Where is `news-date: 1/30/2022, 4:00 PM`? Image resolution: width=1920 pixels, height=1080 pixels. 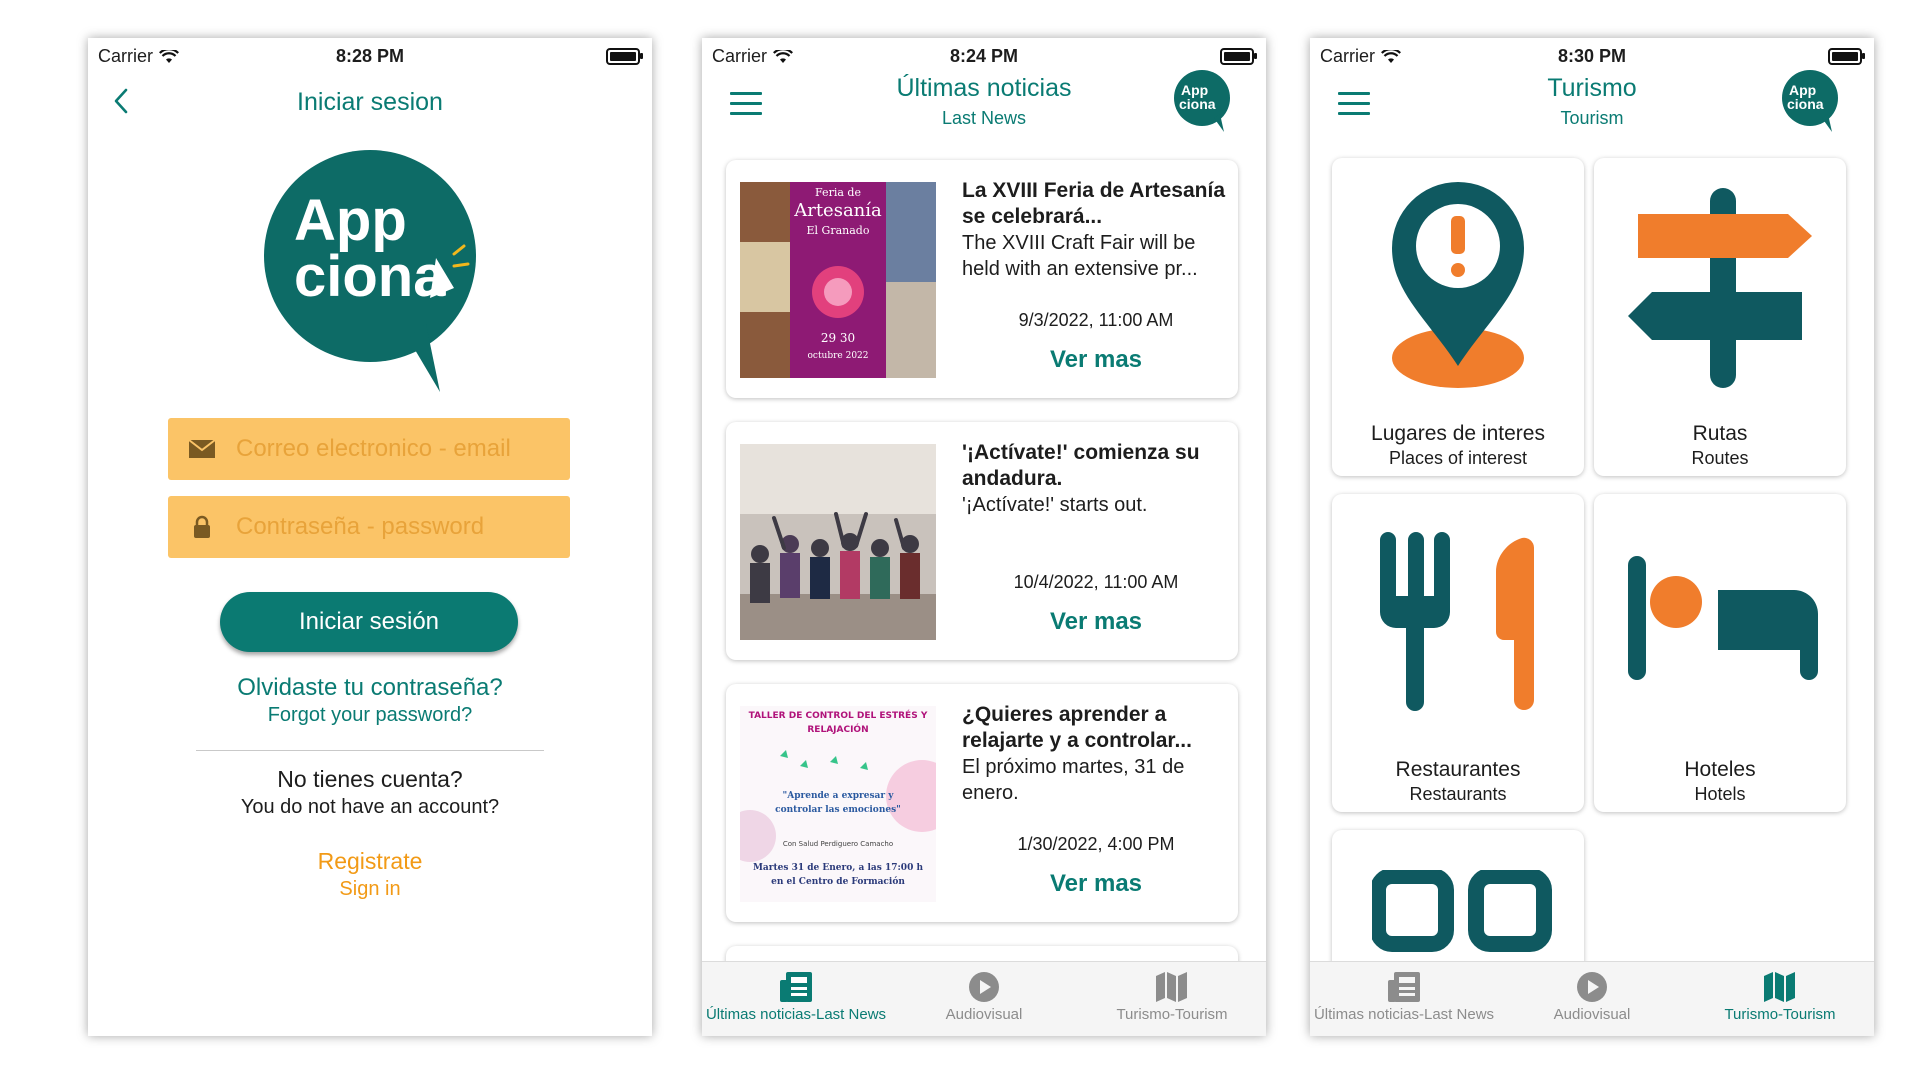 news-date: 1/30/2022, 4:00 PM is located at coordinates (1096, 844).